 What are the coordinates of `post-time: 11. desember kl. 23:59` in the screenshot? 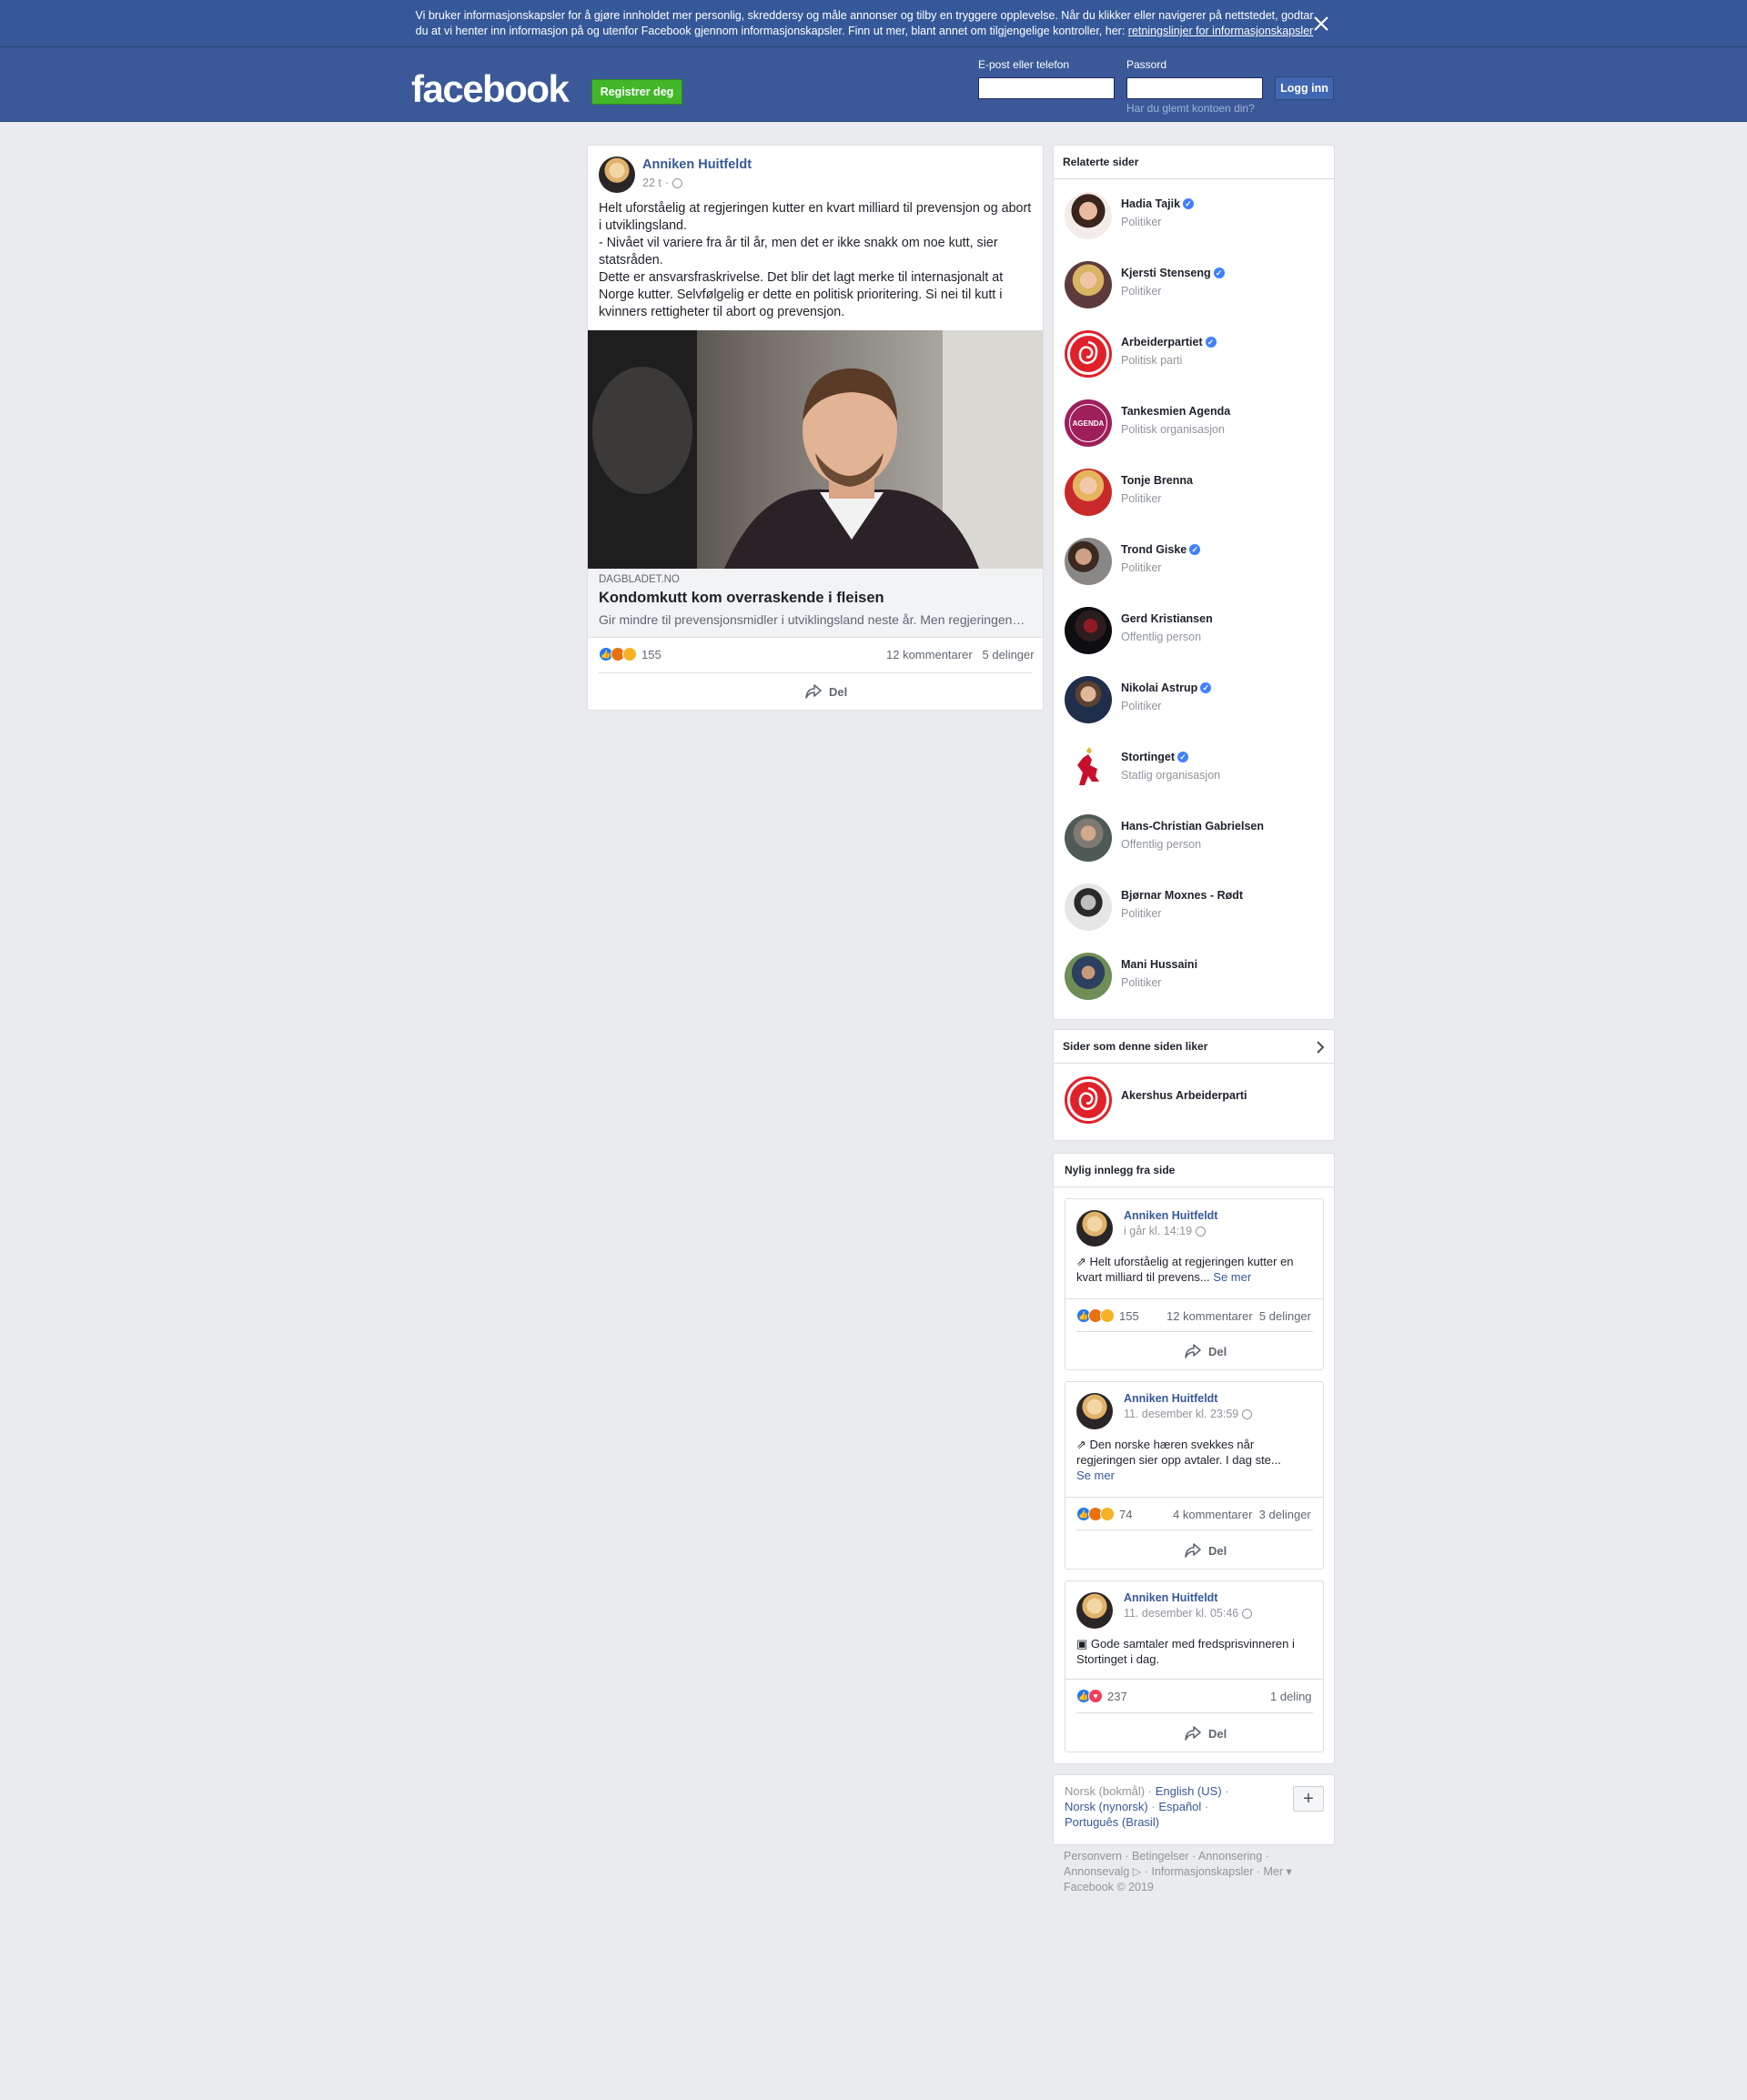 It's located at (1181, 1414).